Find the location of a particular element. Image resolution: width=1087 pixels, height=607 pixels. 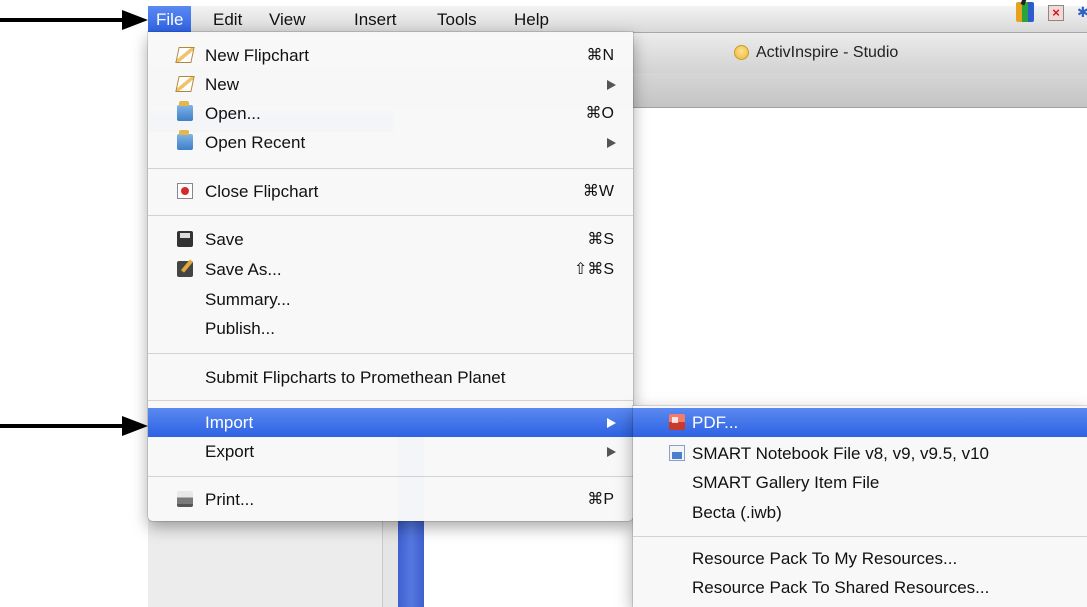

menu-item-label: New is located at coordinates (222, 84).